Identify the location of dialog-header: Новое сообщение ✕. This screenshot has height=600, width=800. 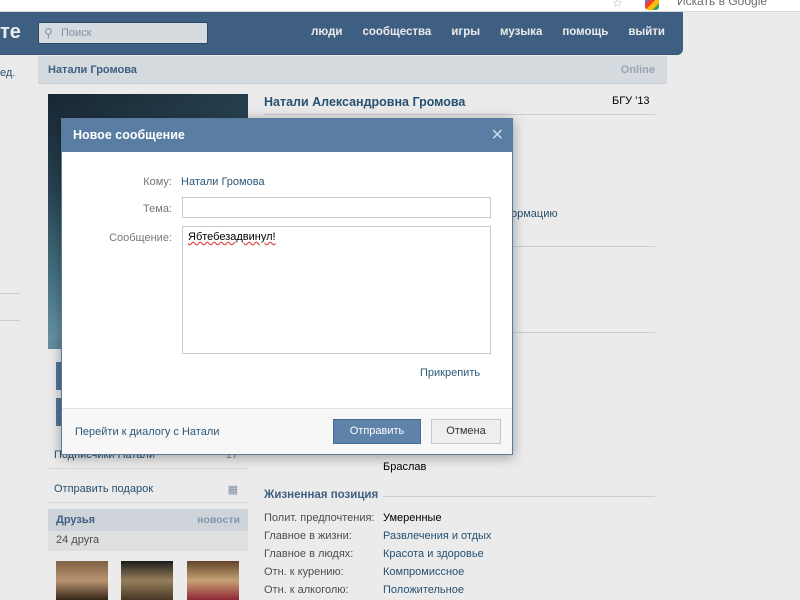
(287, 135).